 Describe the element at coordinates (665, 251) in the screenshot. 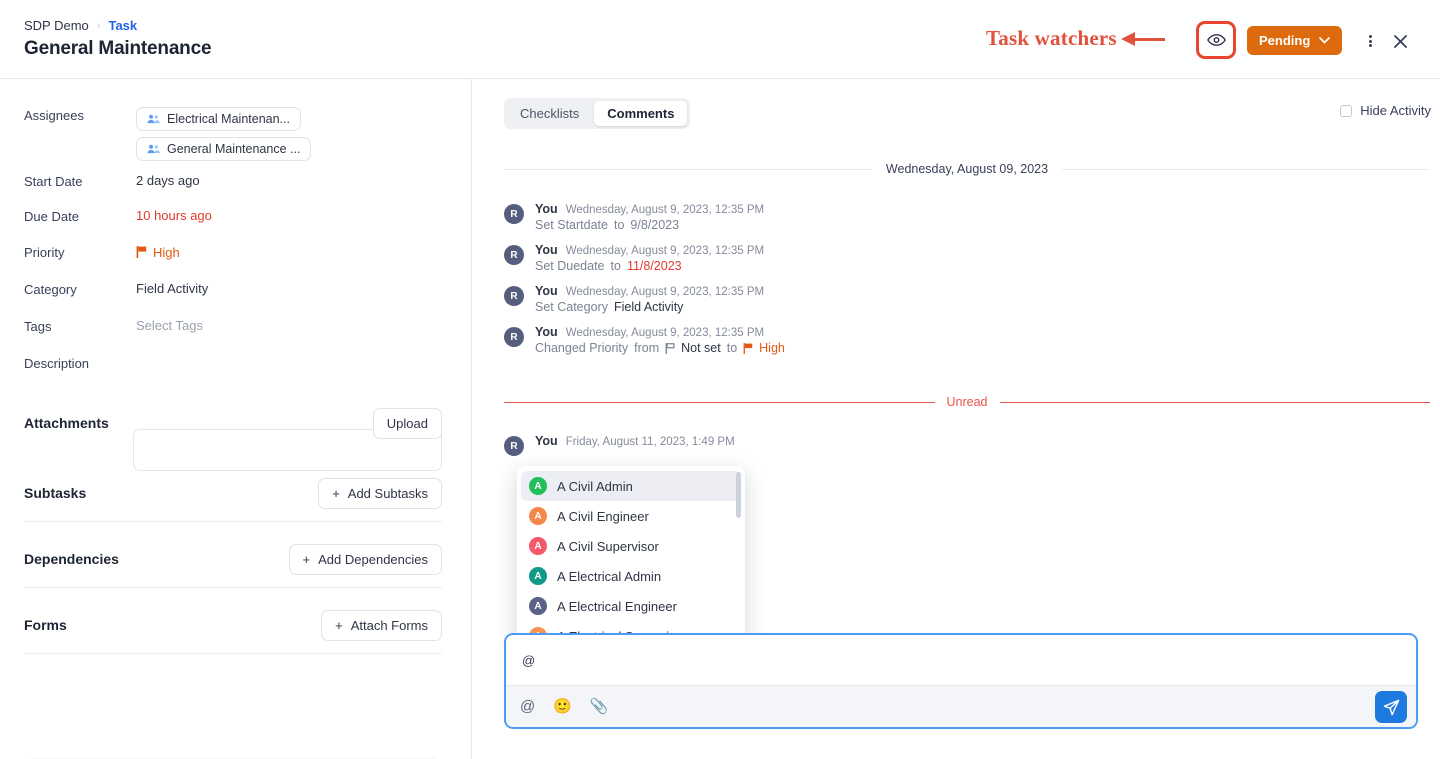

I see `activity-time: Wednesday, August 9, 2023, 12:35 PM` at that location.